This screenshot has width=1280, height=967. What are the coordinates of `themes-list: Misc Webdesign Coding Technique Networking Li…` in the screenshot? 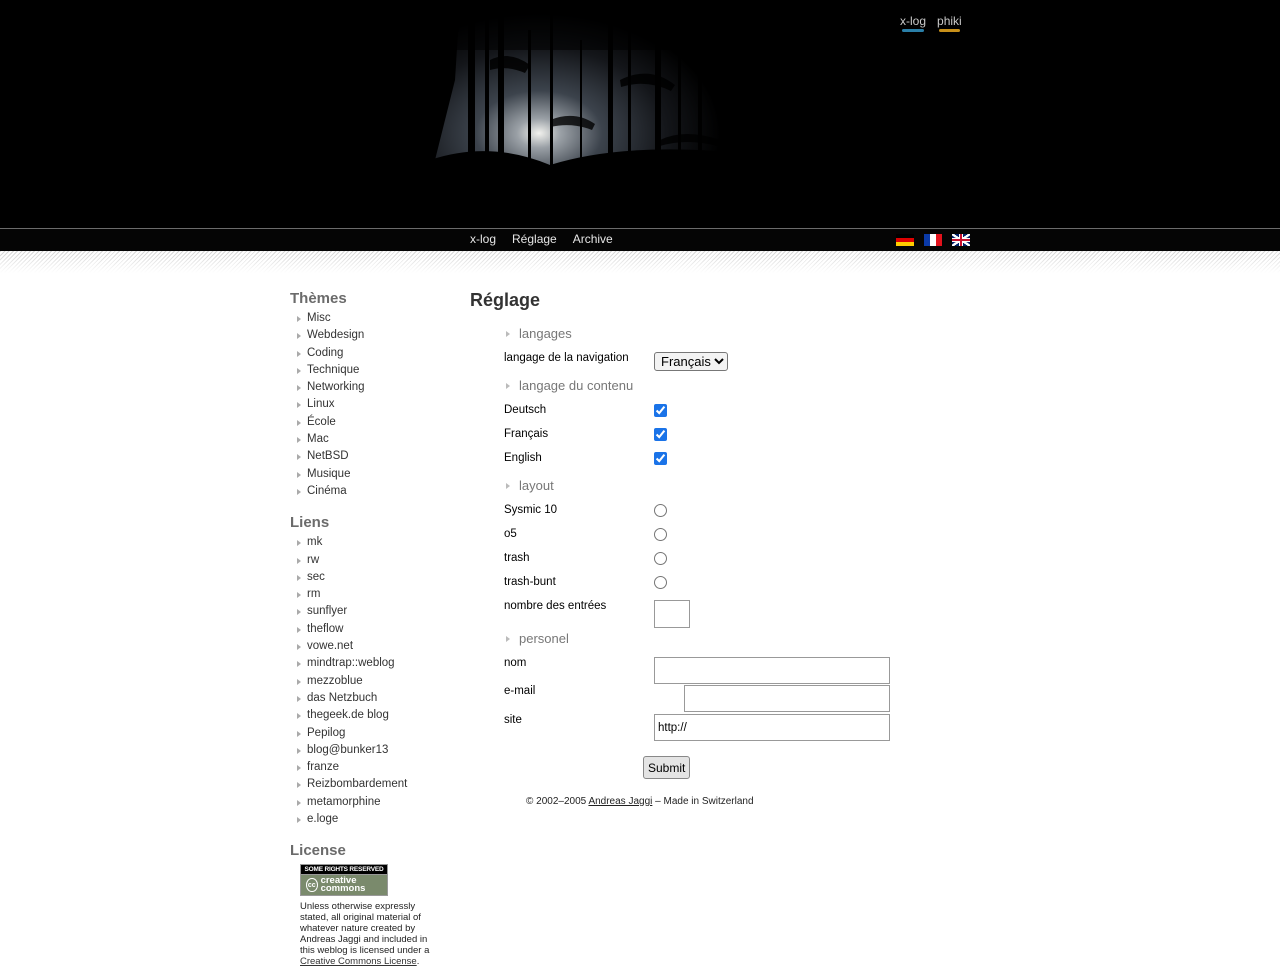 It's located at (370, 405).